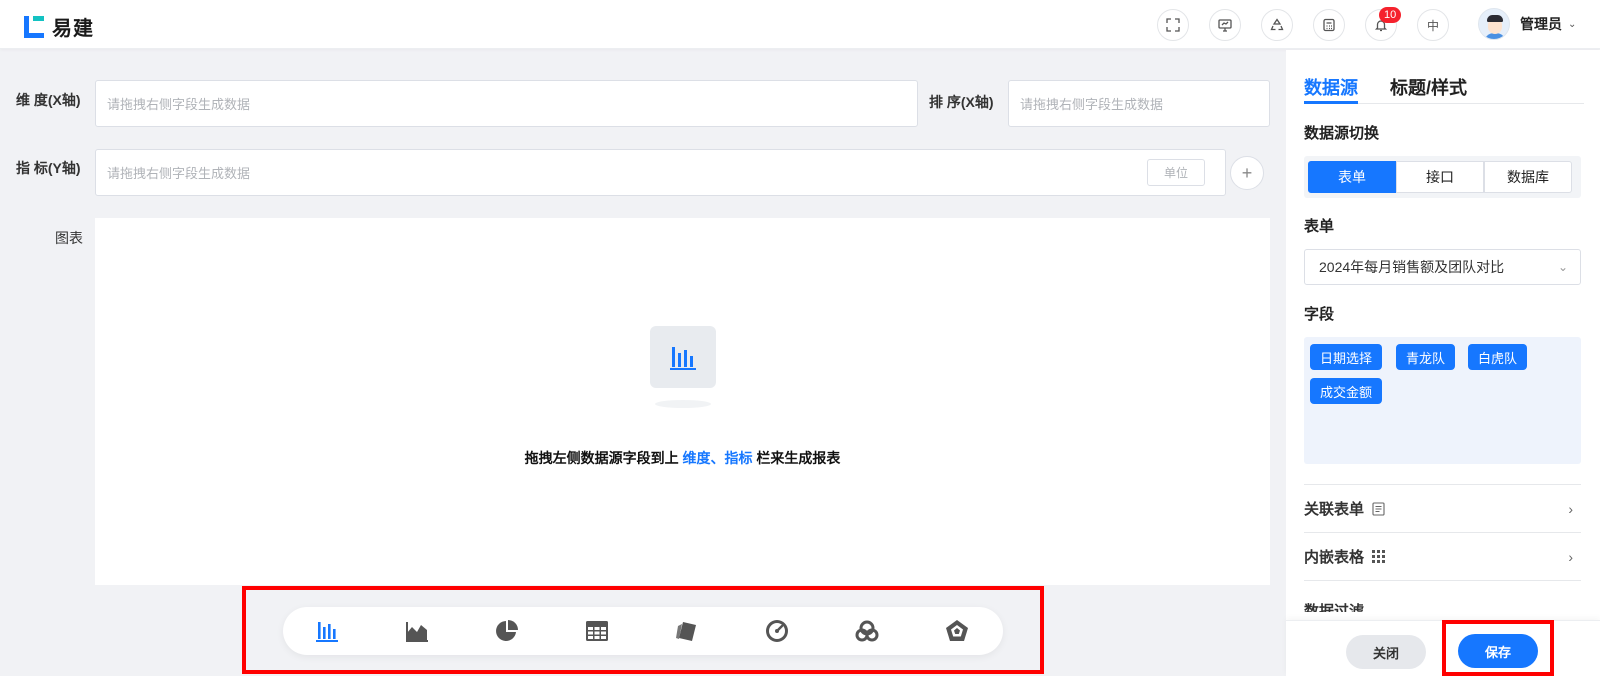 The height and width of the screenshot is (676, 1600). Describe the element at coordinates (777, 631) in the screenshot. I see `gauge-icon` at that location.